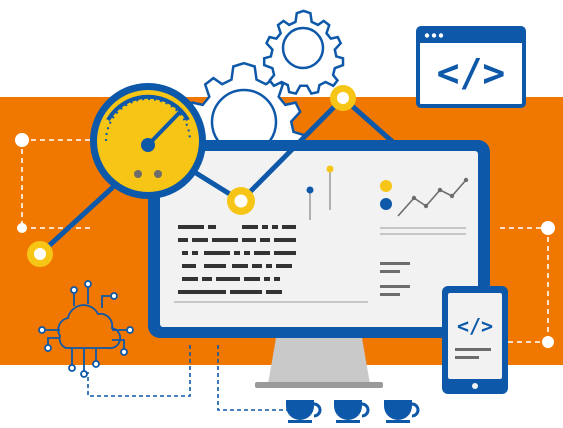  Describe the element at coordinates (148, 141) in the screenshot. I see `gauge-icon` at that location.